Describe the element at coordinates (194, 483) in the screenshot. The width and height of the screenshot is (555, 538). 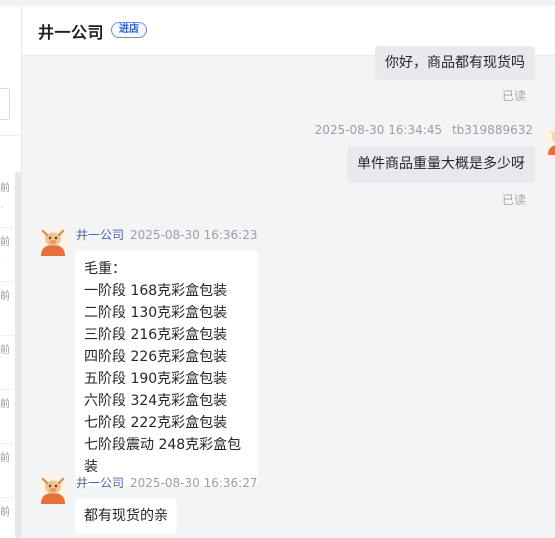
I see `message-timestamp: 2025-08-30 16:36:27` at that location.